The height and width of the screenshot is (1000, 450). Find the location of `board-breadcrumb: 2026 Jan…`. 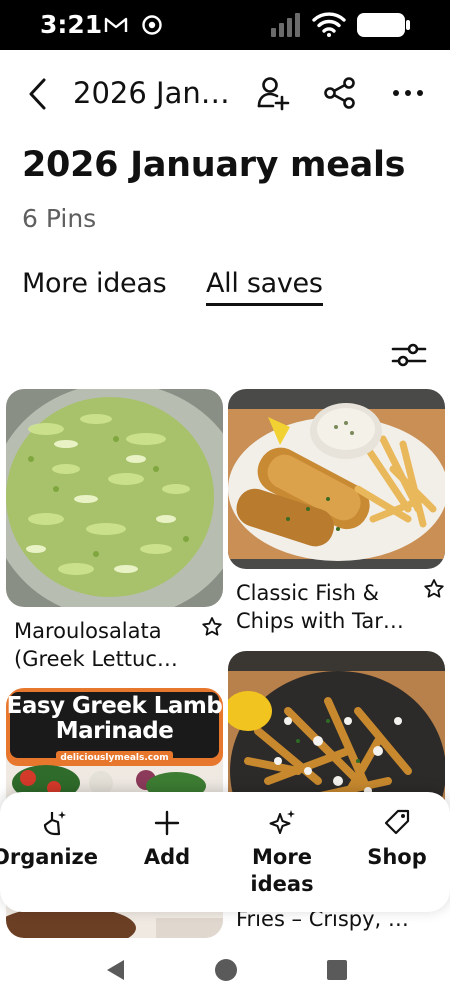

board-breadcrumb: 2026 Jan… is located at coordinates (151, 93).